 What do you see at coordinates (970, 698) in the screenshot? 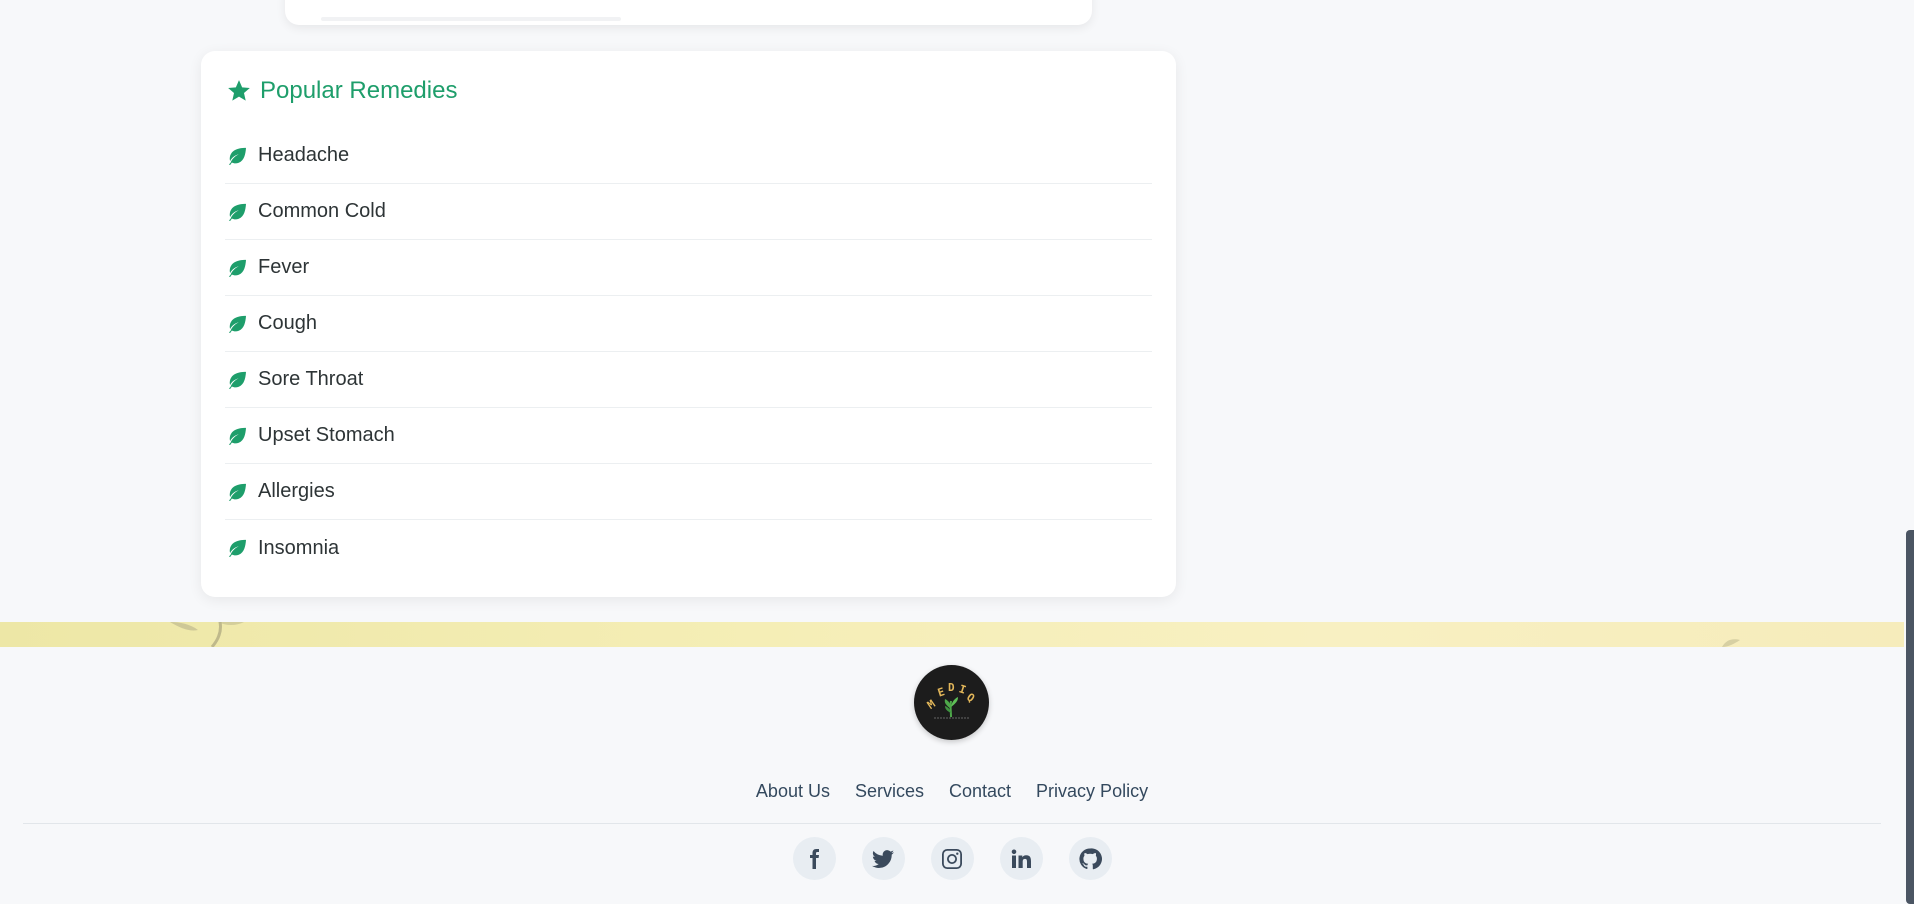
I see `svg-text: Q` at bounding box center [970, 698].